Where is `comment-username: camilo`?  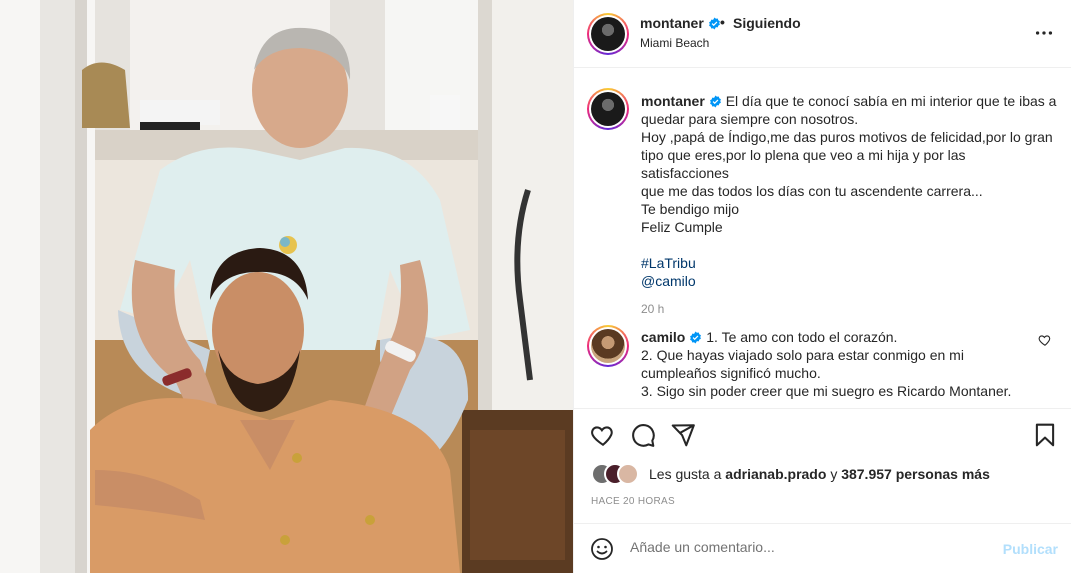
comment-username: camilo is located at coordinates (663, 337).